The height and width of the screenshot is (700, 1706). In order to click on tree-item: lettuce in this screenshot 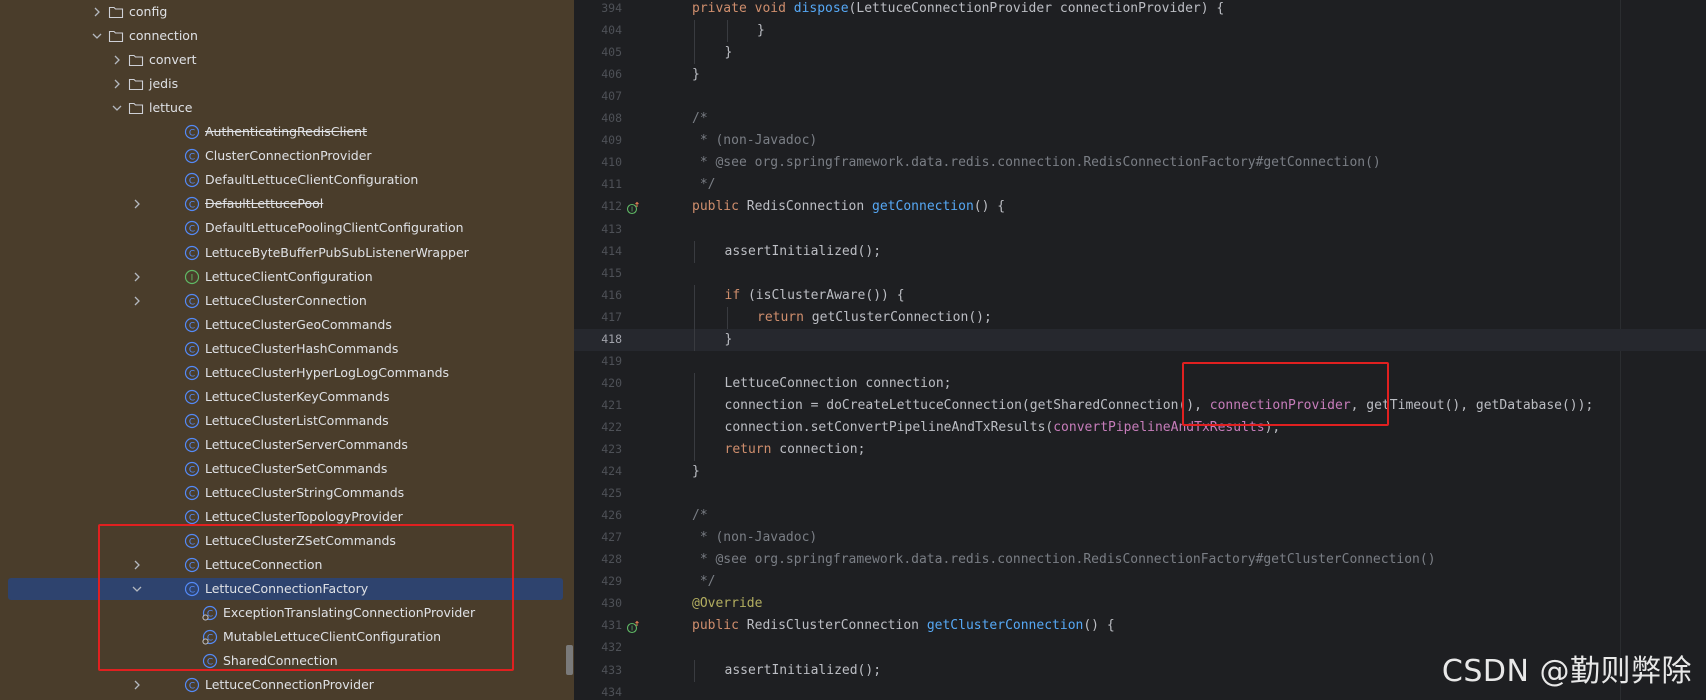, I will do `click(287, 108)`.